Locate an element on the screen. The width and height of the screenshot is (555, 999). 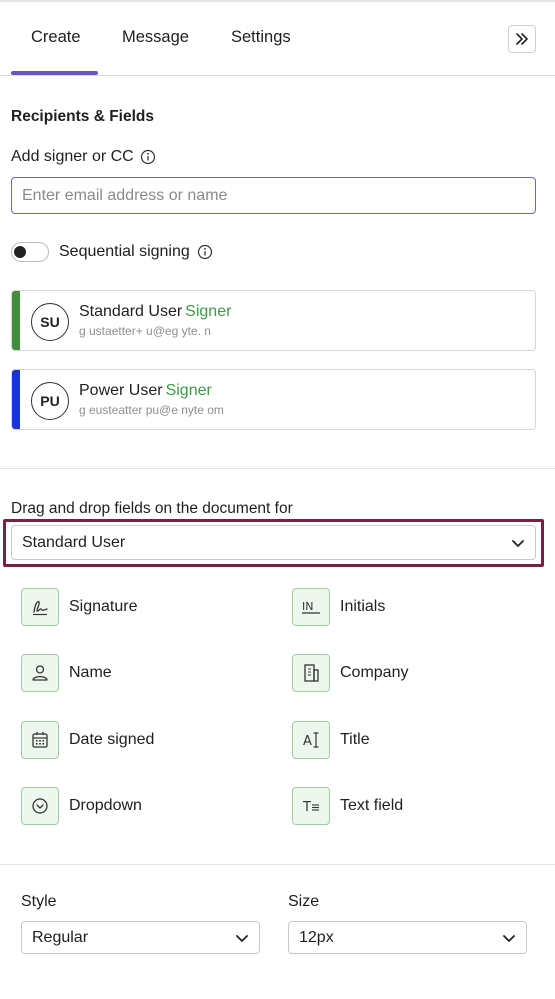
style-label: Style is located at coordinates (39, 901).